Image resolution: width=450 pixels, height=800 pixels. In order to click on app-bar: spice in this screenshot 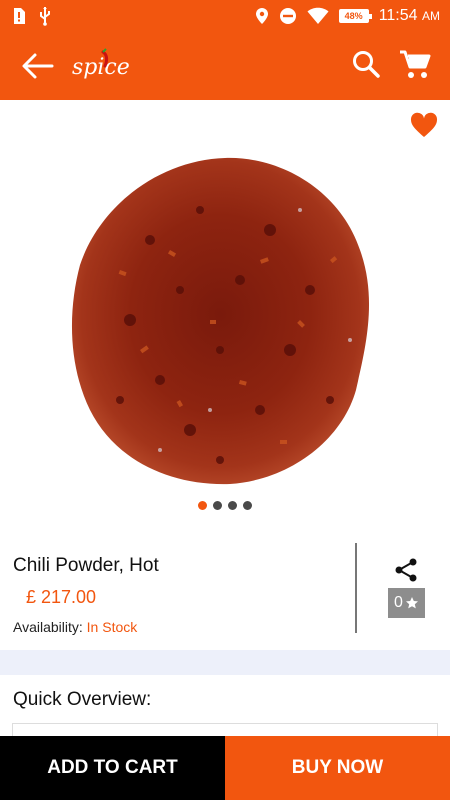, I will do `click(225, 66)`.